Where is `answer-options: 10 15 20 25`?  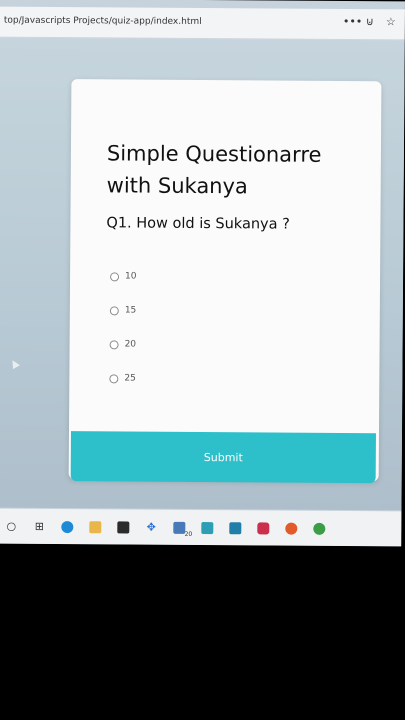
answer-options: 10 15 20 25 is located at coordinates (123, 327).